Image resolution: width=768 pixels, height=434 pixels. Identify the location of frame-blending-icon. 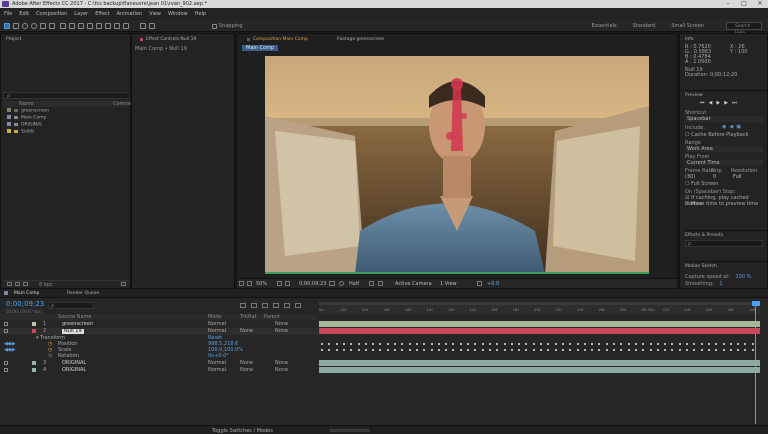
(276, 305).